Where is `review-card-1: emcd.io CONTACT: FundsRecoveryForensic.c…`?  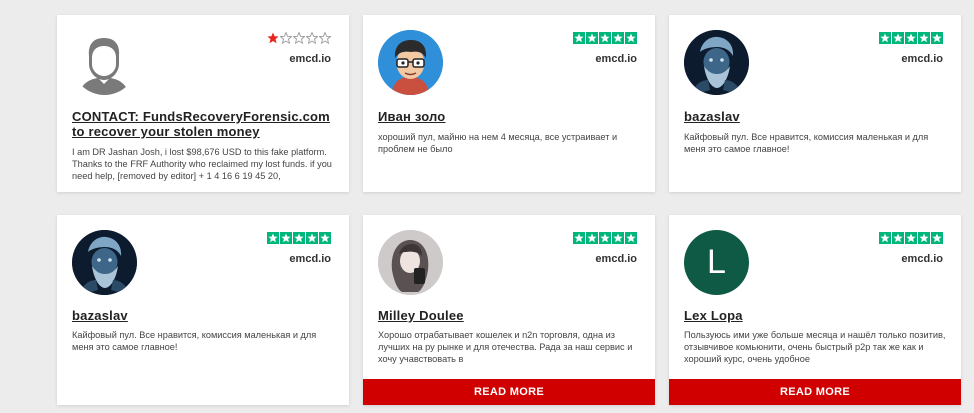
review-card-1: emcd.io CONTACT: FundsRecoveryForensic.c… is located at coordinates (203, 103).